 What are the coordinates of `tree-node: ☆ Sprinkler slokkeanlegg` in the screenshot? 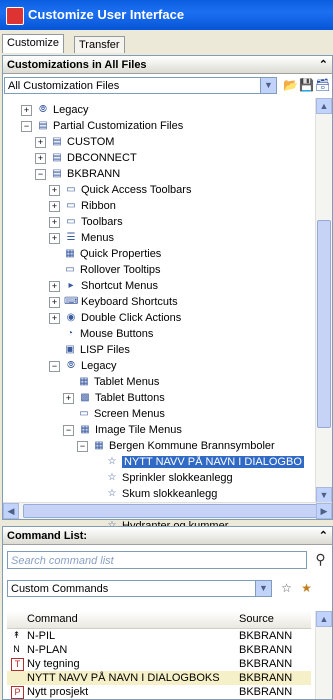 It's located at (162, 478).